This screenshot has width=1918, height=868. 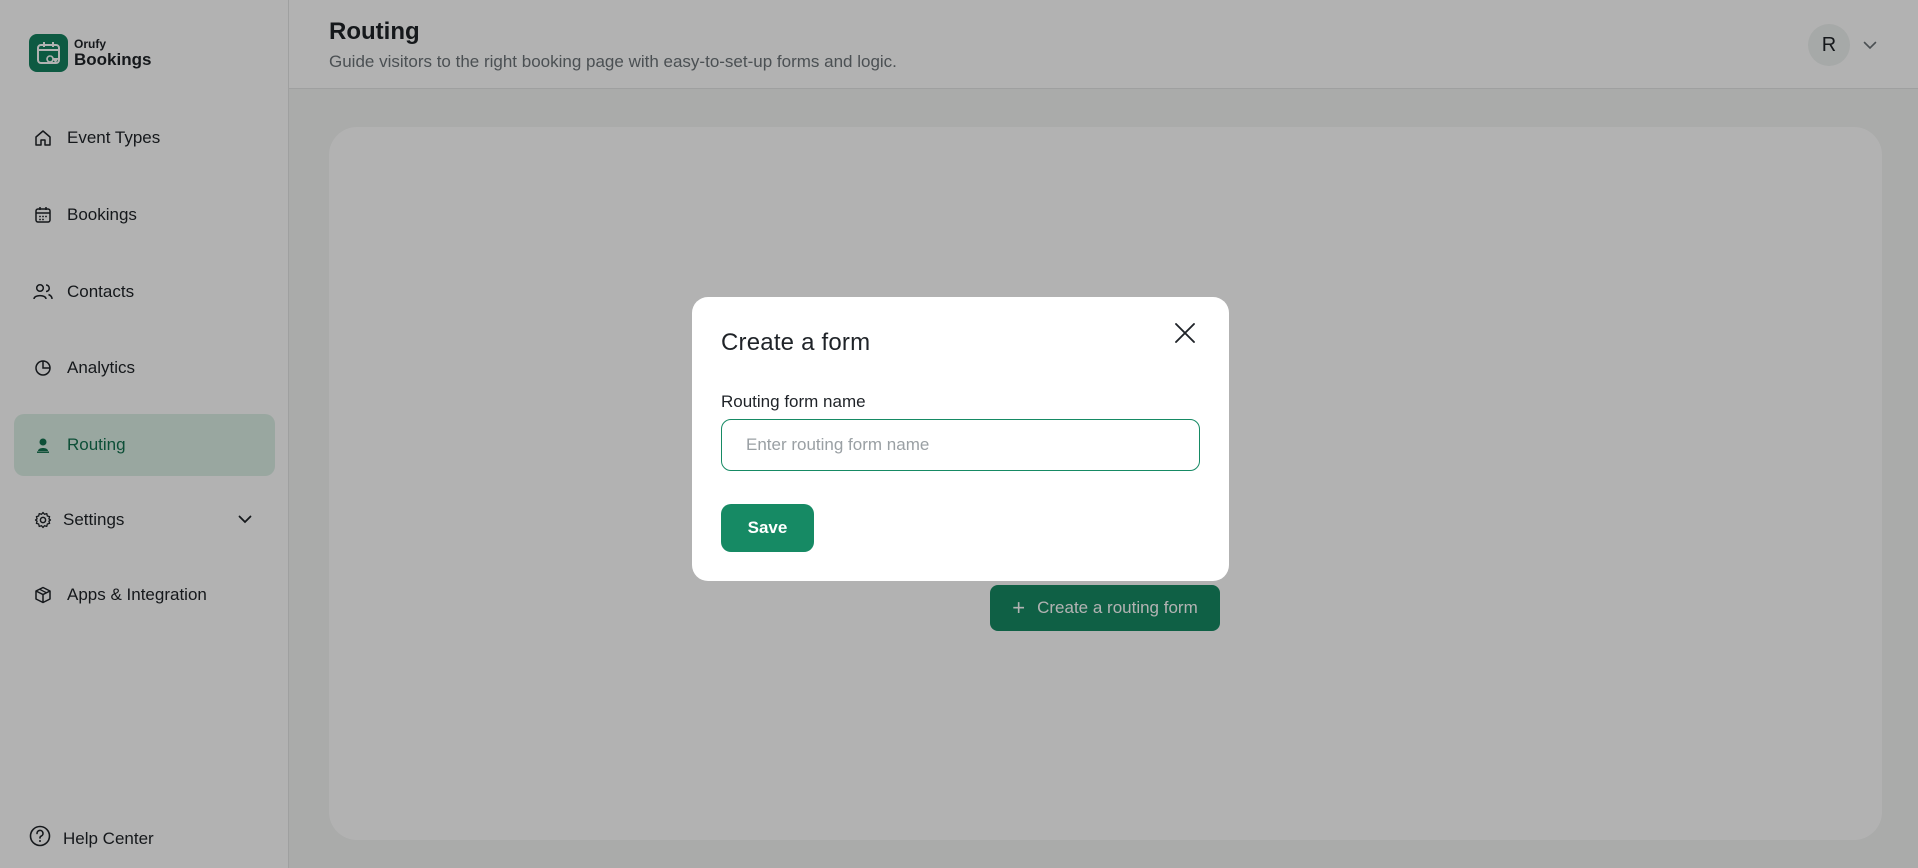 I want to click on save-button: Save, so click(x=767, y=528).